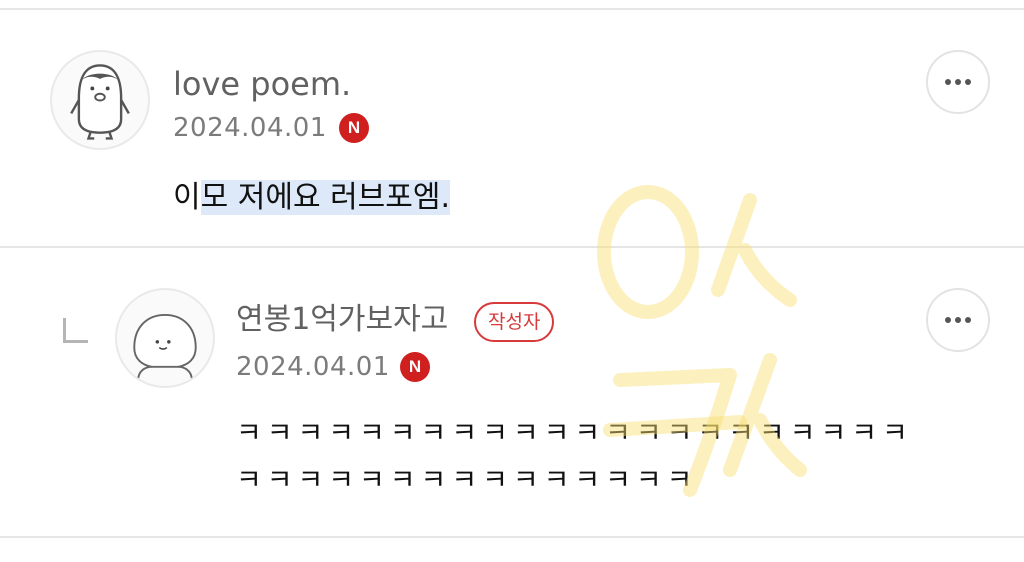  Describe the element at coordinates (165, 347) in the screenshot. I see `seal-avatar-icon` at that location.